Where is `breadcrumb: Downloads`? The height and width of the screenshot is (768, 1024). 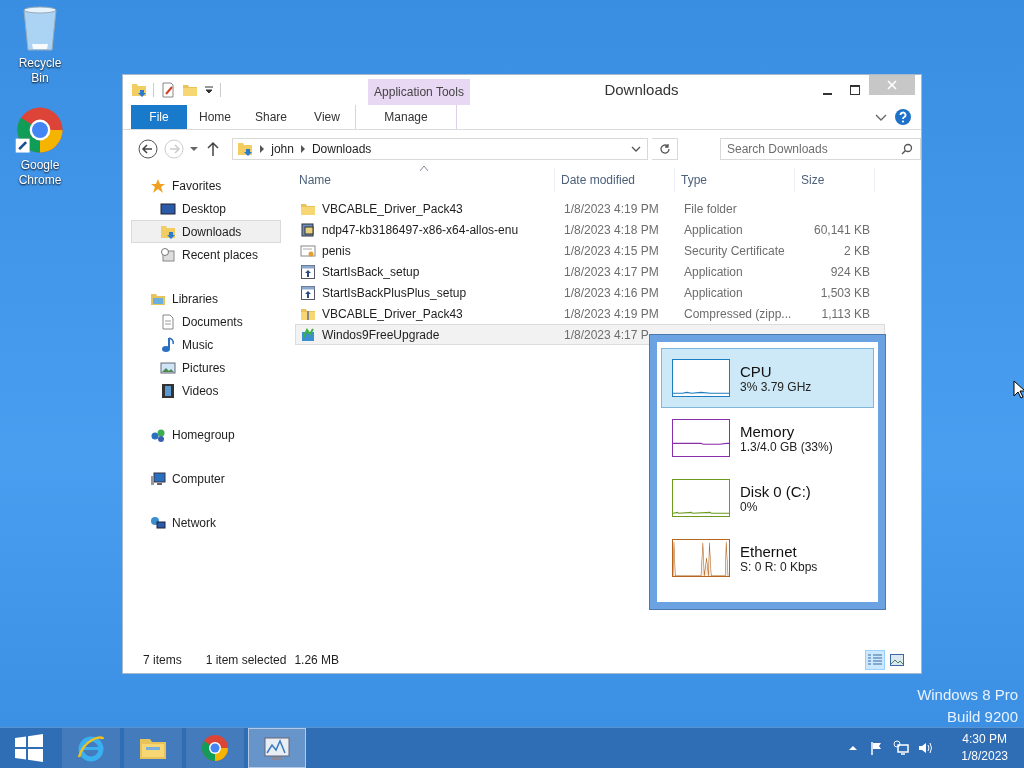
breadcrumb: Downloads is located at coordinates (341, 149).